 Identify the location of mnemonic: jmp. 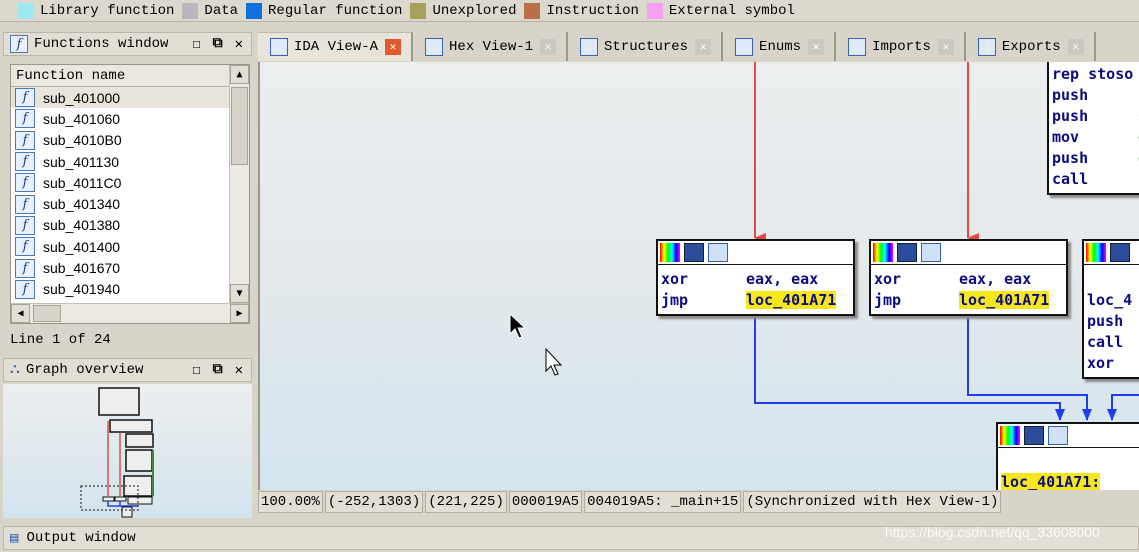
(888, 300).